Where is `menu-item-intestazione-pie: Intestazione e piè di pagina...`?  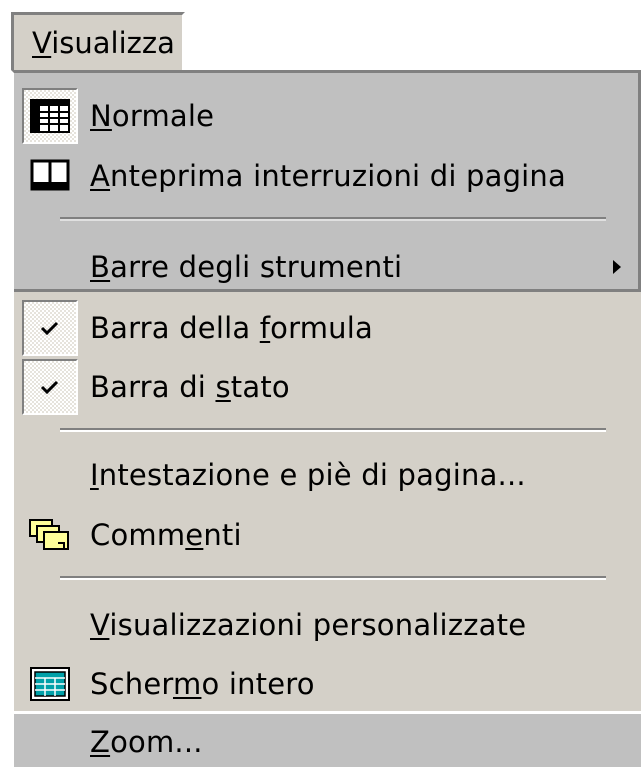 menu-item-intestazione-pie: Intestazione e piè di pagina... is located at coordinates (327, 475).